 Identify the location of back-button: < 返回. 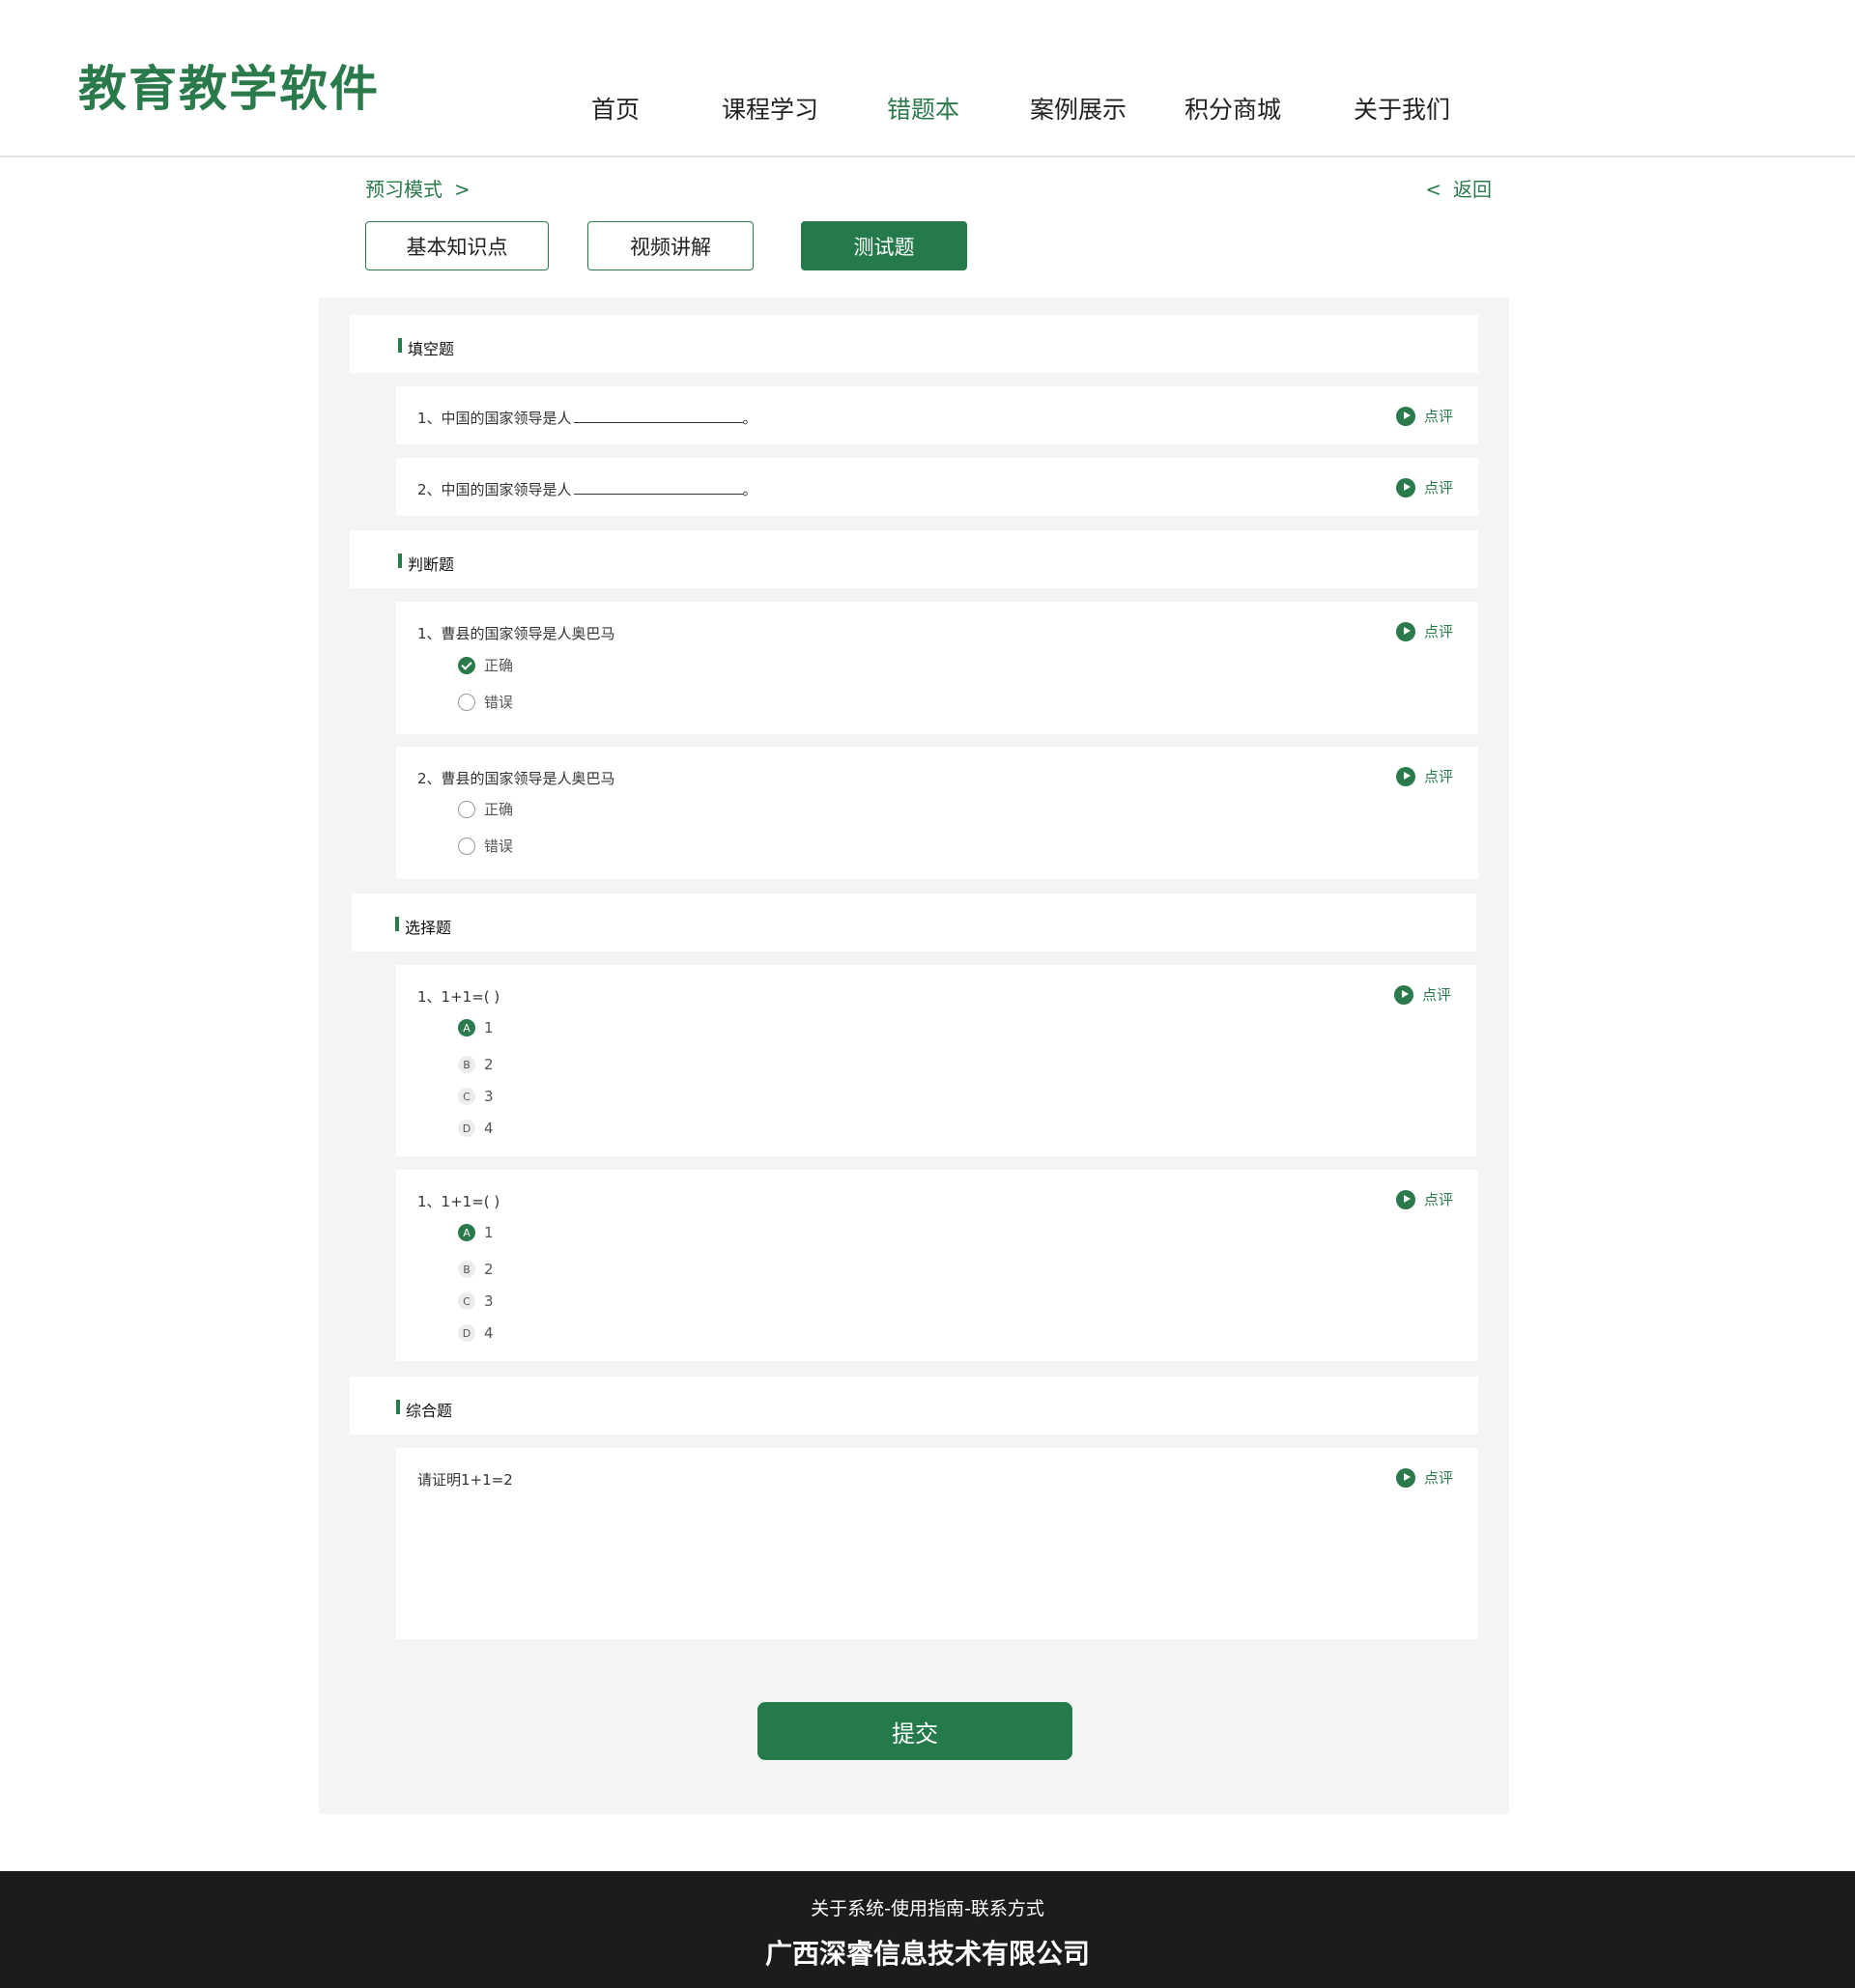
(1459, 188).